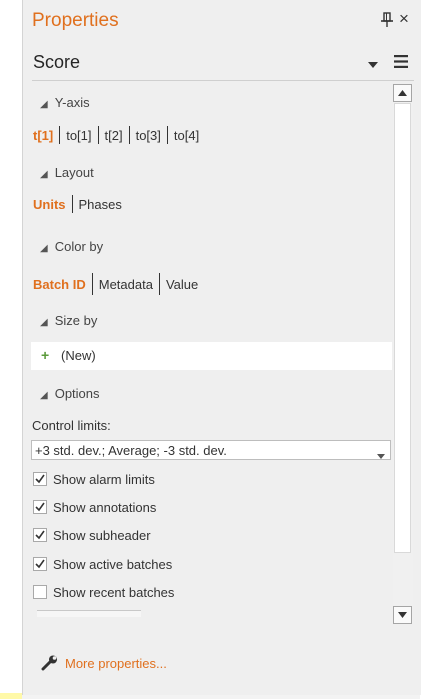 This screenshot has height=699, width=426. Describe the element at coordinates (387, 20) in the screenshot. I see `pin-icon` at that location.